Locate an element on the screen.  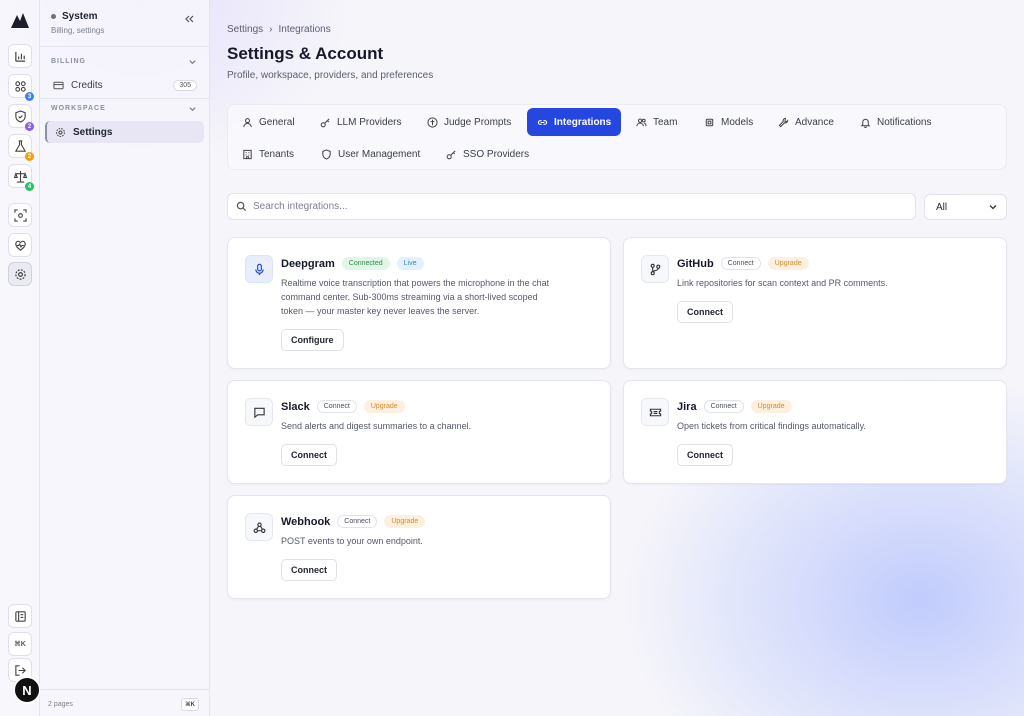
card-header: GitHub Connect Upgrade is located at coordinates (743, 263).